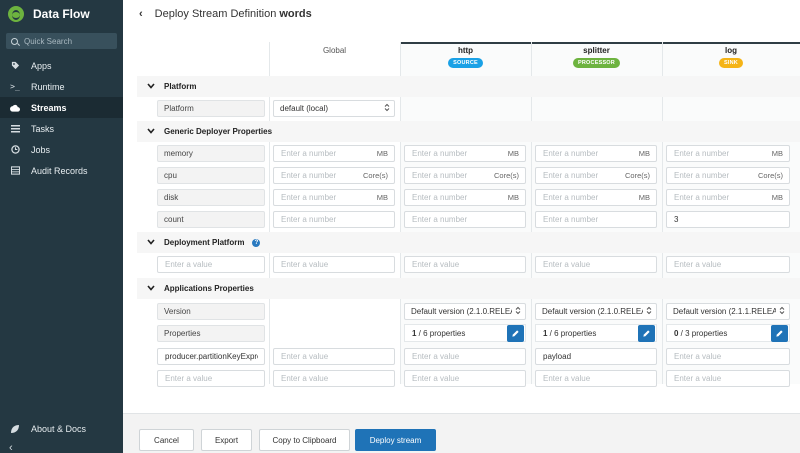 The image size is (800, 453). I want to click on export-button: Export, so click(226, 440).